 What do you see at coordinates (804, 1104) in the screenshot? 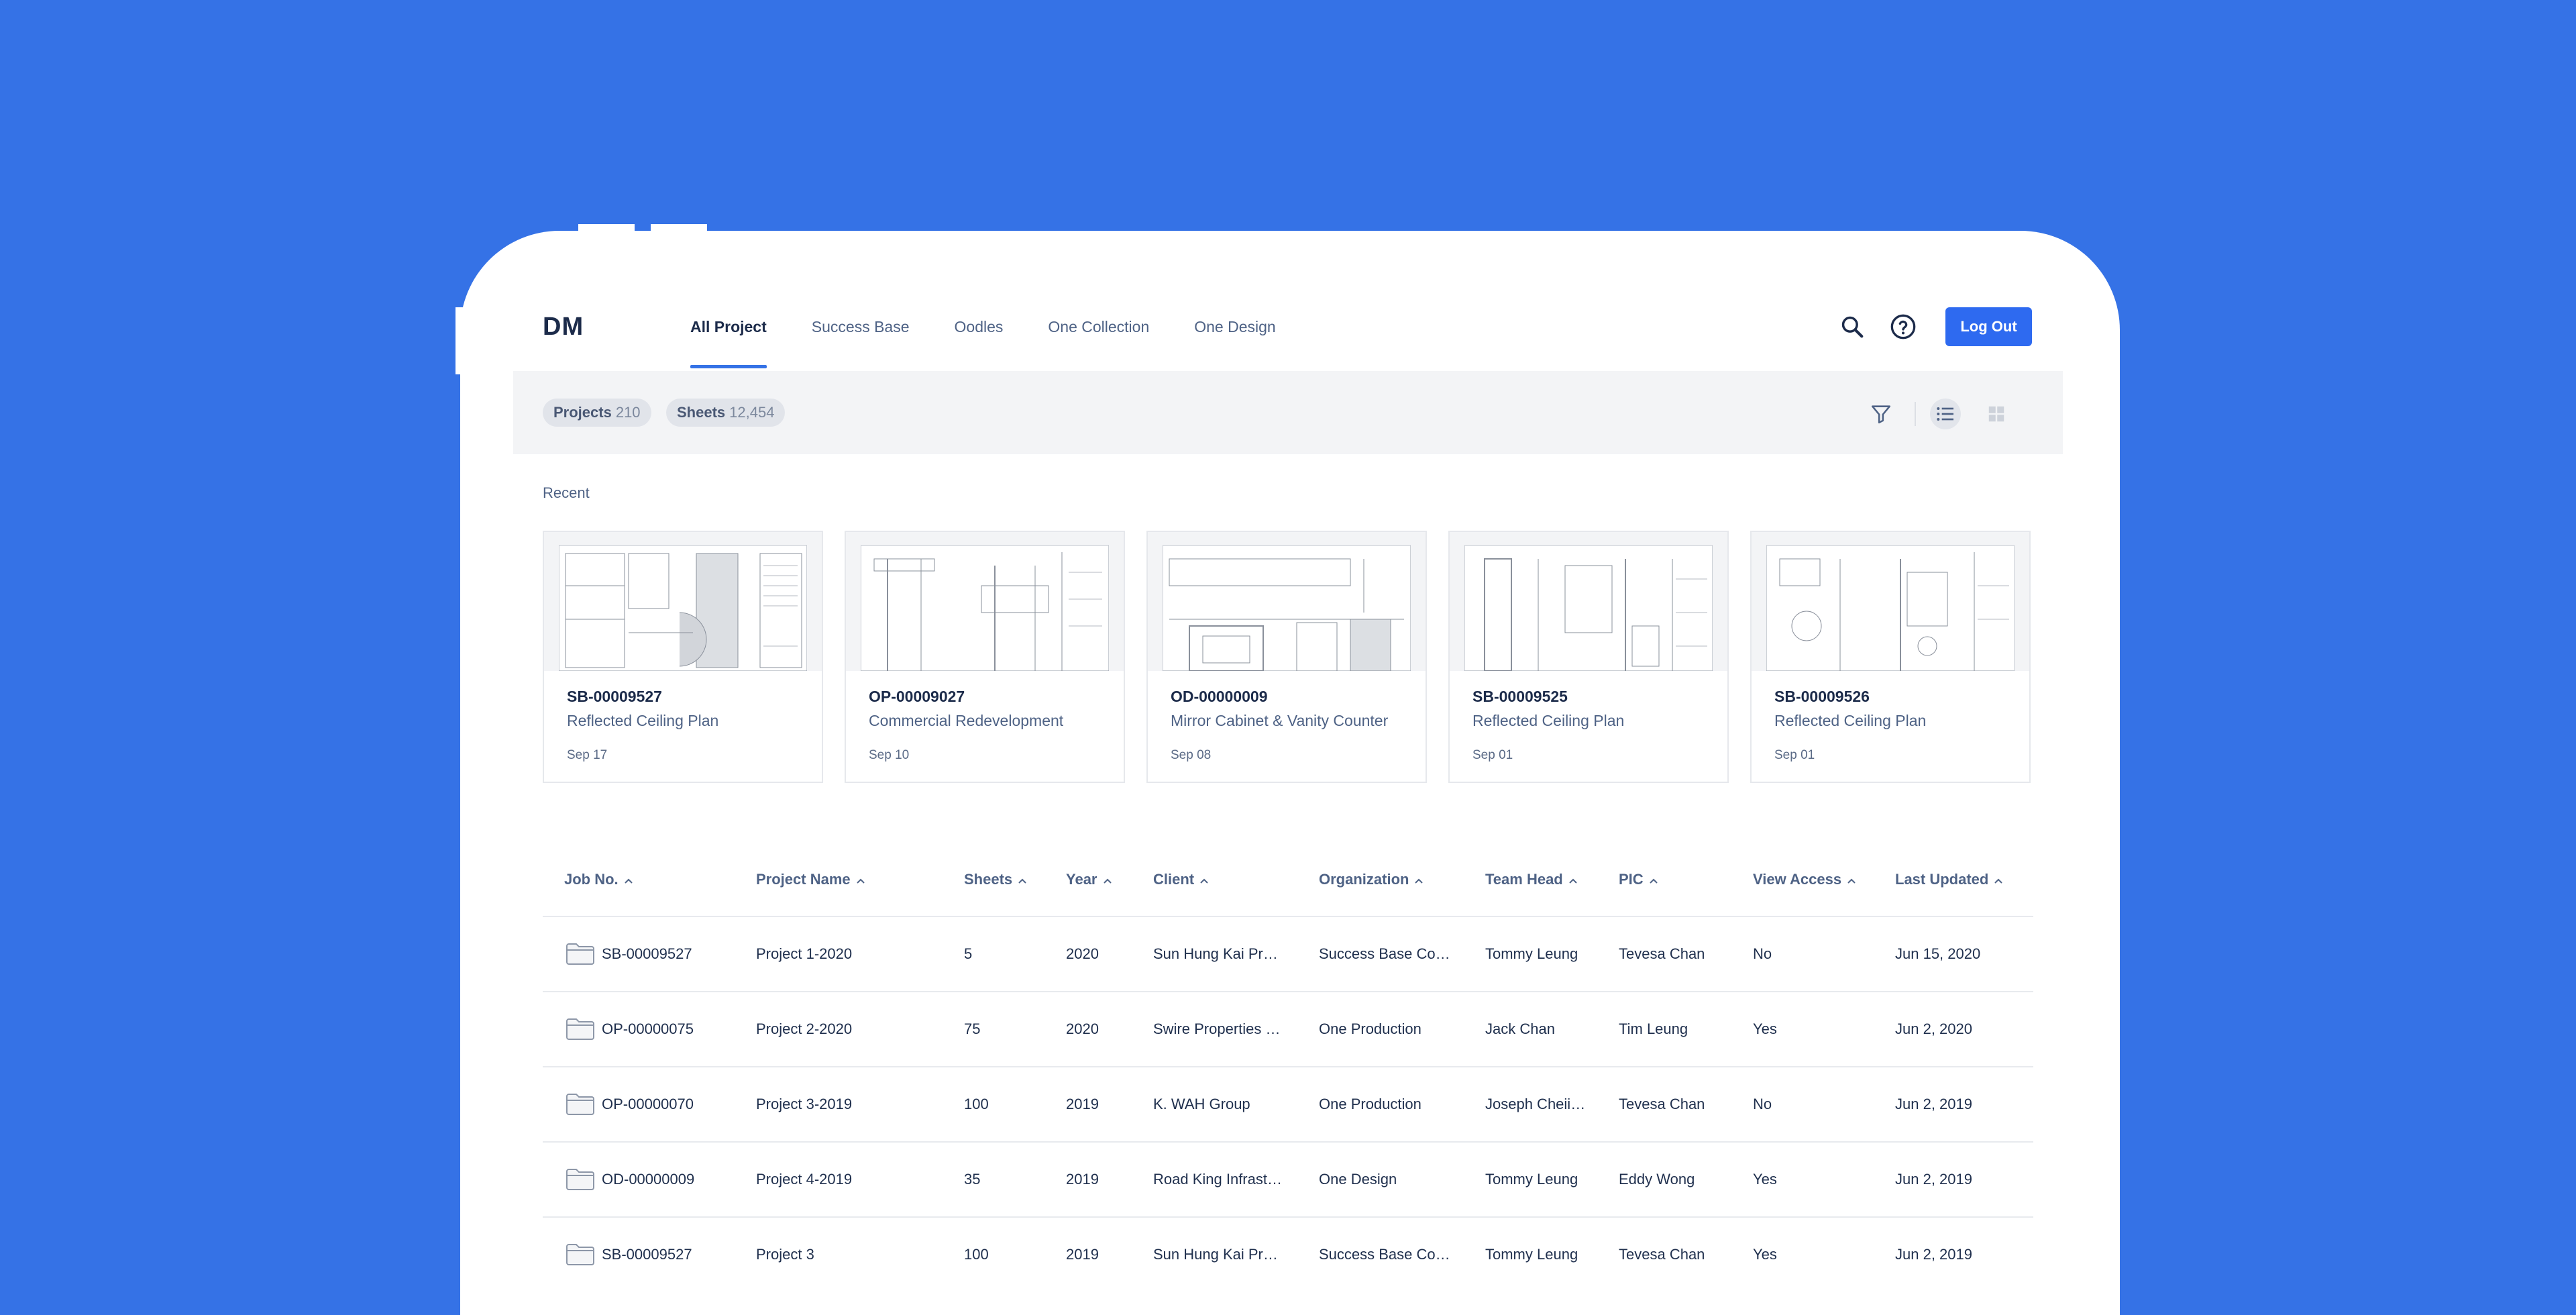
I see `cell-project-name: Project 3-2019` at bounding box center [804, 1104].